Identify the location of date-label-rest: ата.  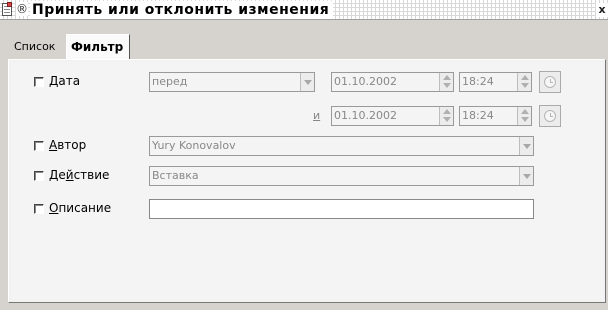
(69, 81).